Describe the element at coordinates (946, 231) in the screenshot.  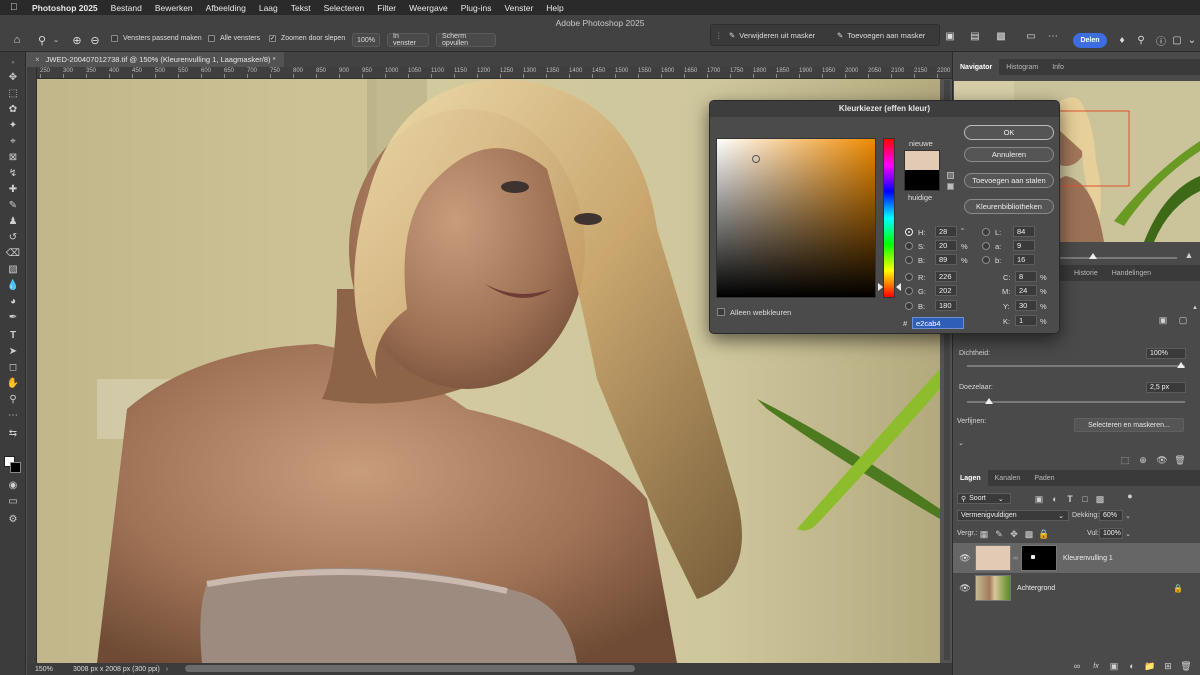
I see `hue-field: 28` at that location.